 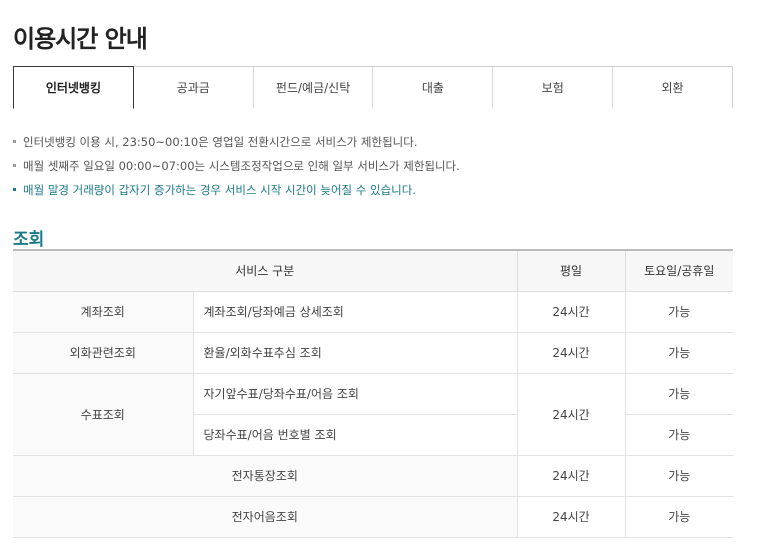 I want to click on tab-fund-deposit-trust: 펀드/예금/신탁, so click(x=313, y=87).